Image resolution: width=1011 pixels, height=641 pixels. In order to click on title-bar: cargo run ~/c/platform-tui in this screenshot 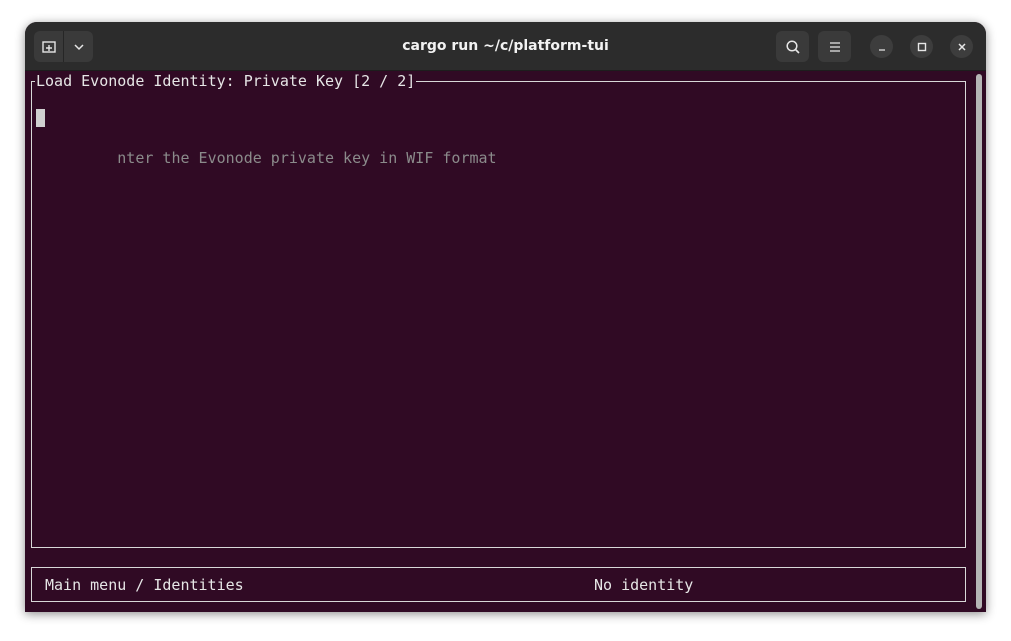, I will do `click(505, 46)`.